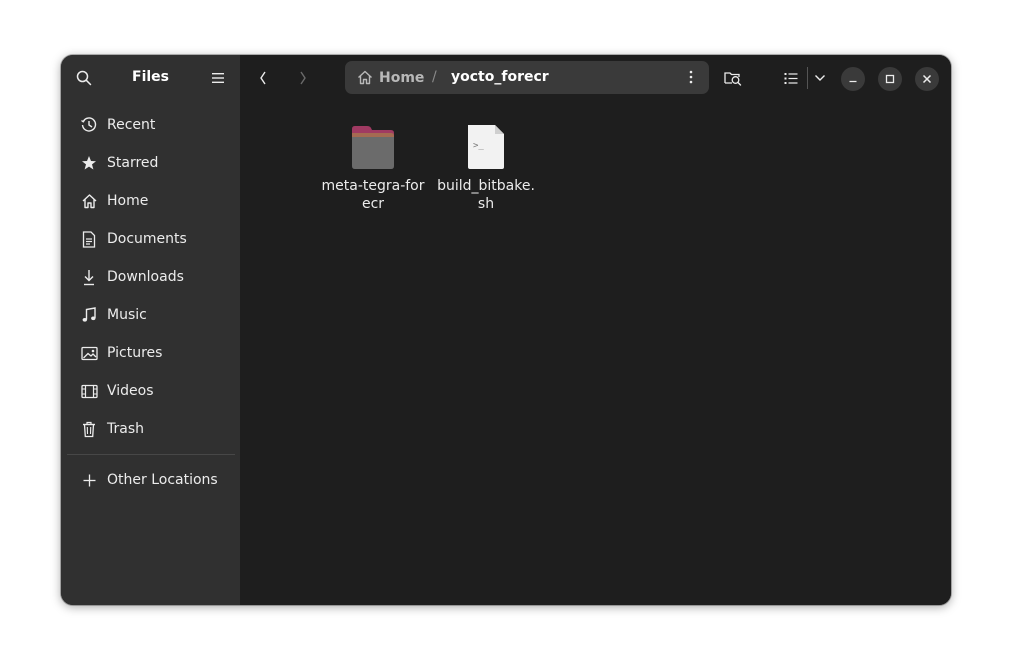 Image resolution: width=1012 pixels, height=672 pixels. I want to click on back-button, so click(263, 78).